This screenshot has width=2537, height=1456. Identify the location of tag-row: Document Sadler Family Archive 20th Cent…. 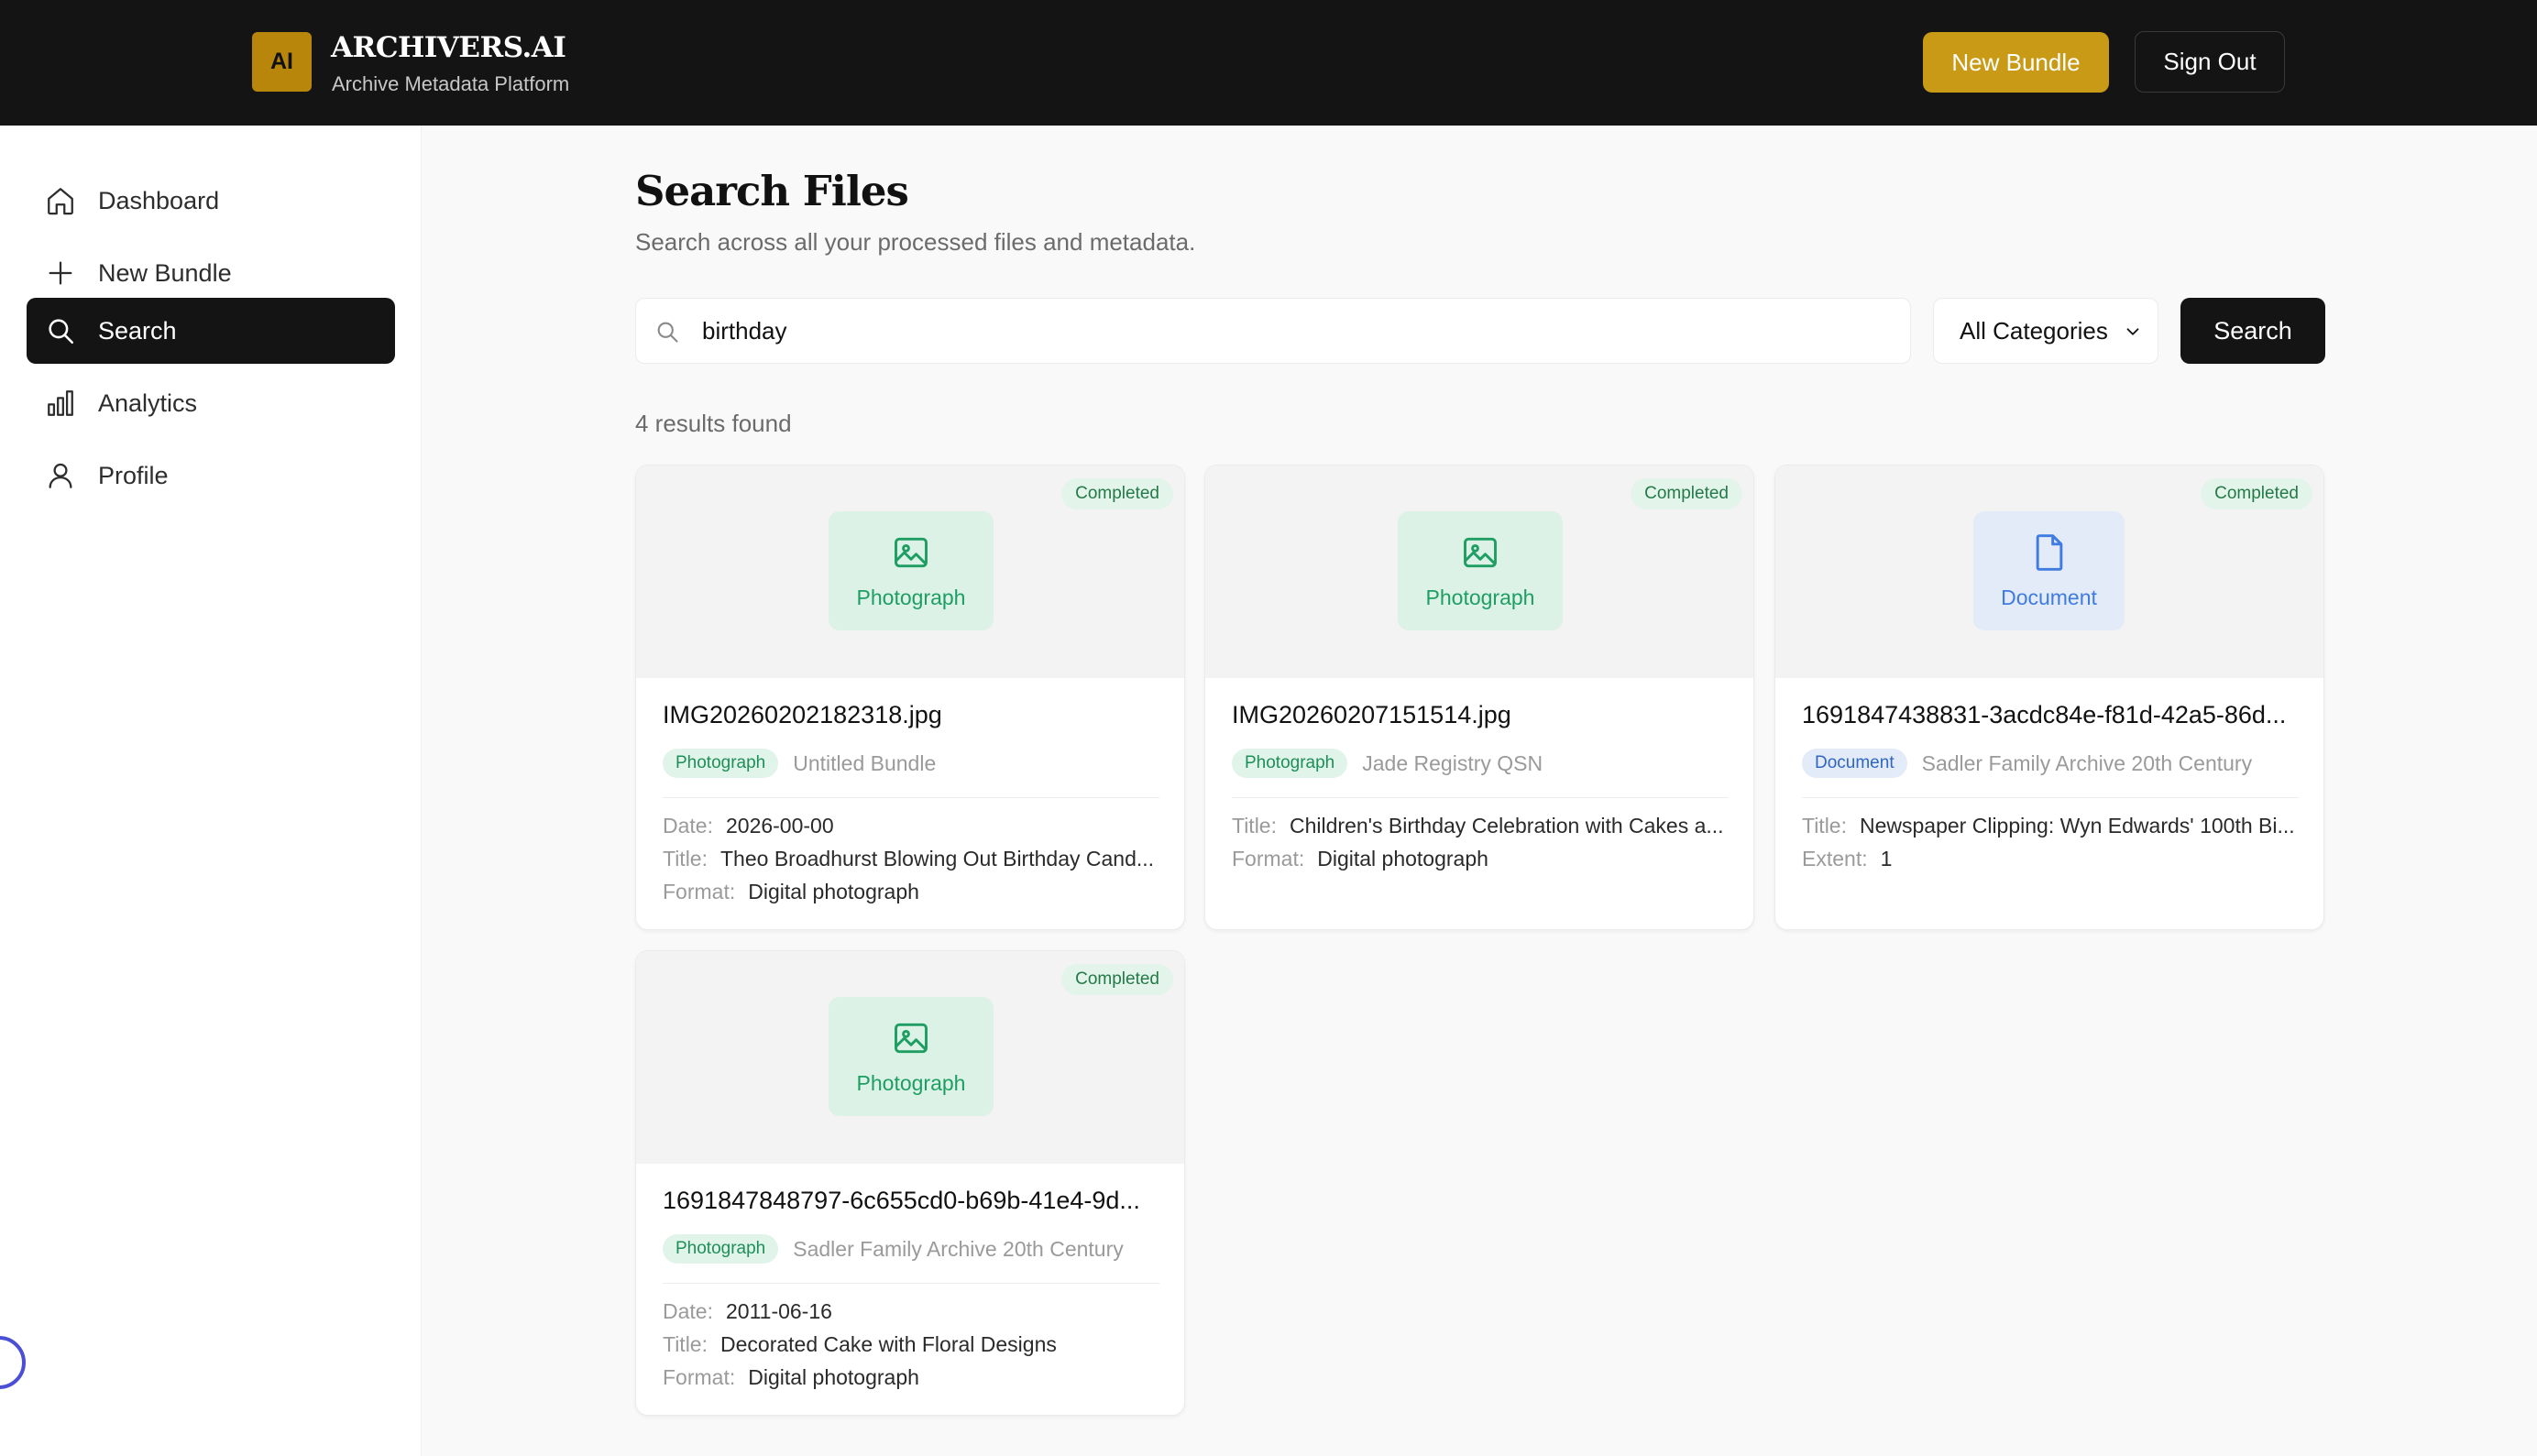
(2027, 763).